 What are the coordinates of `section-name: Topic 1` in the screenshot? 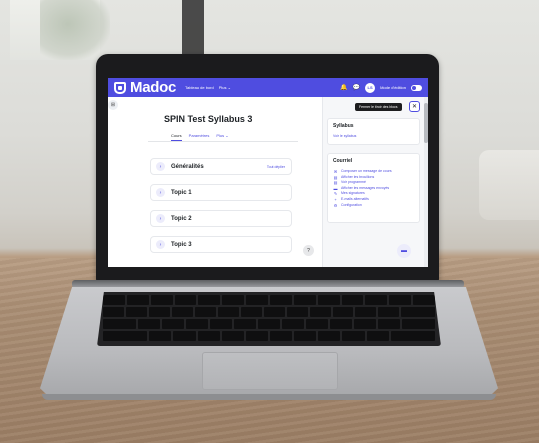 It's located at (181, 192).